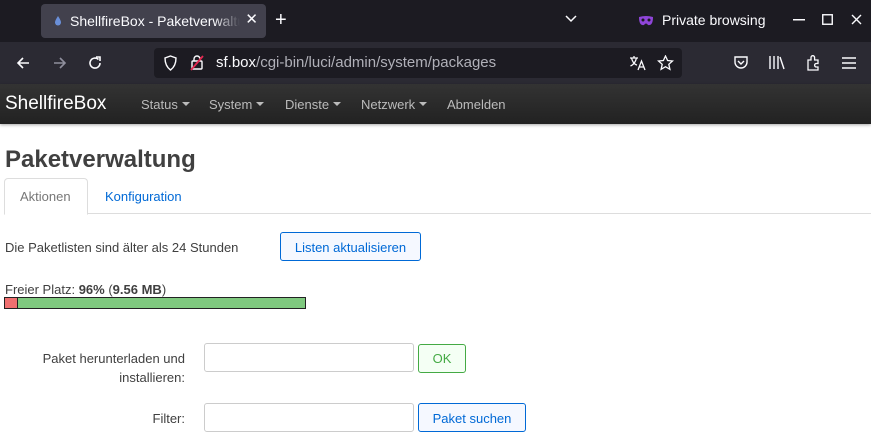  Describe the element at coordinates (714, 20) in the screenshot. I see `private-browsing-label: Private browsing` at that location.